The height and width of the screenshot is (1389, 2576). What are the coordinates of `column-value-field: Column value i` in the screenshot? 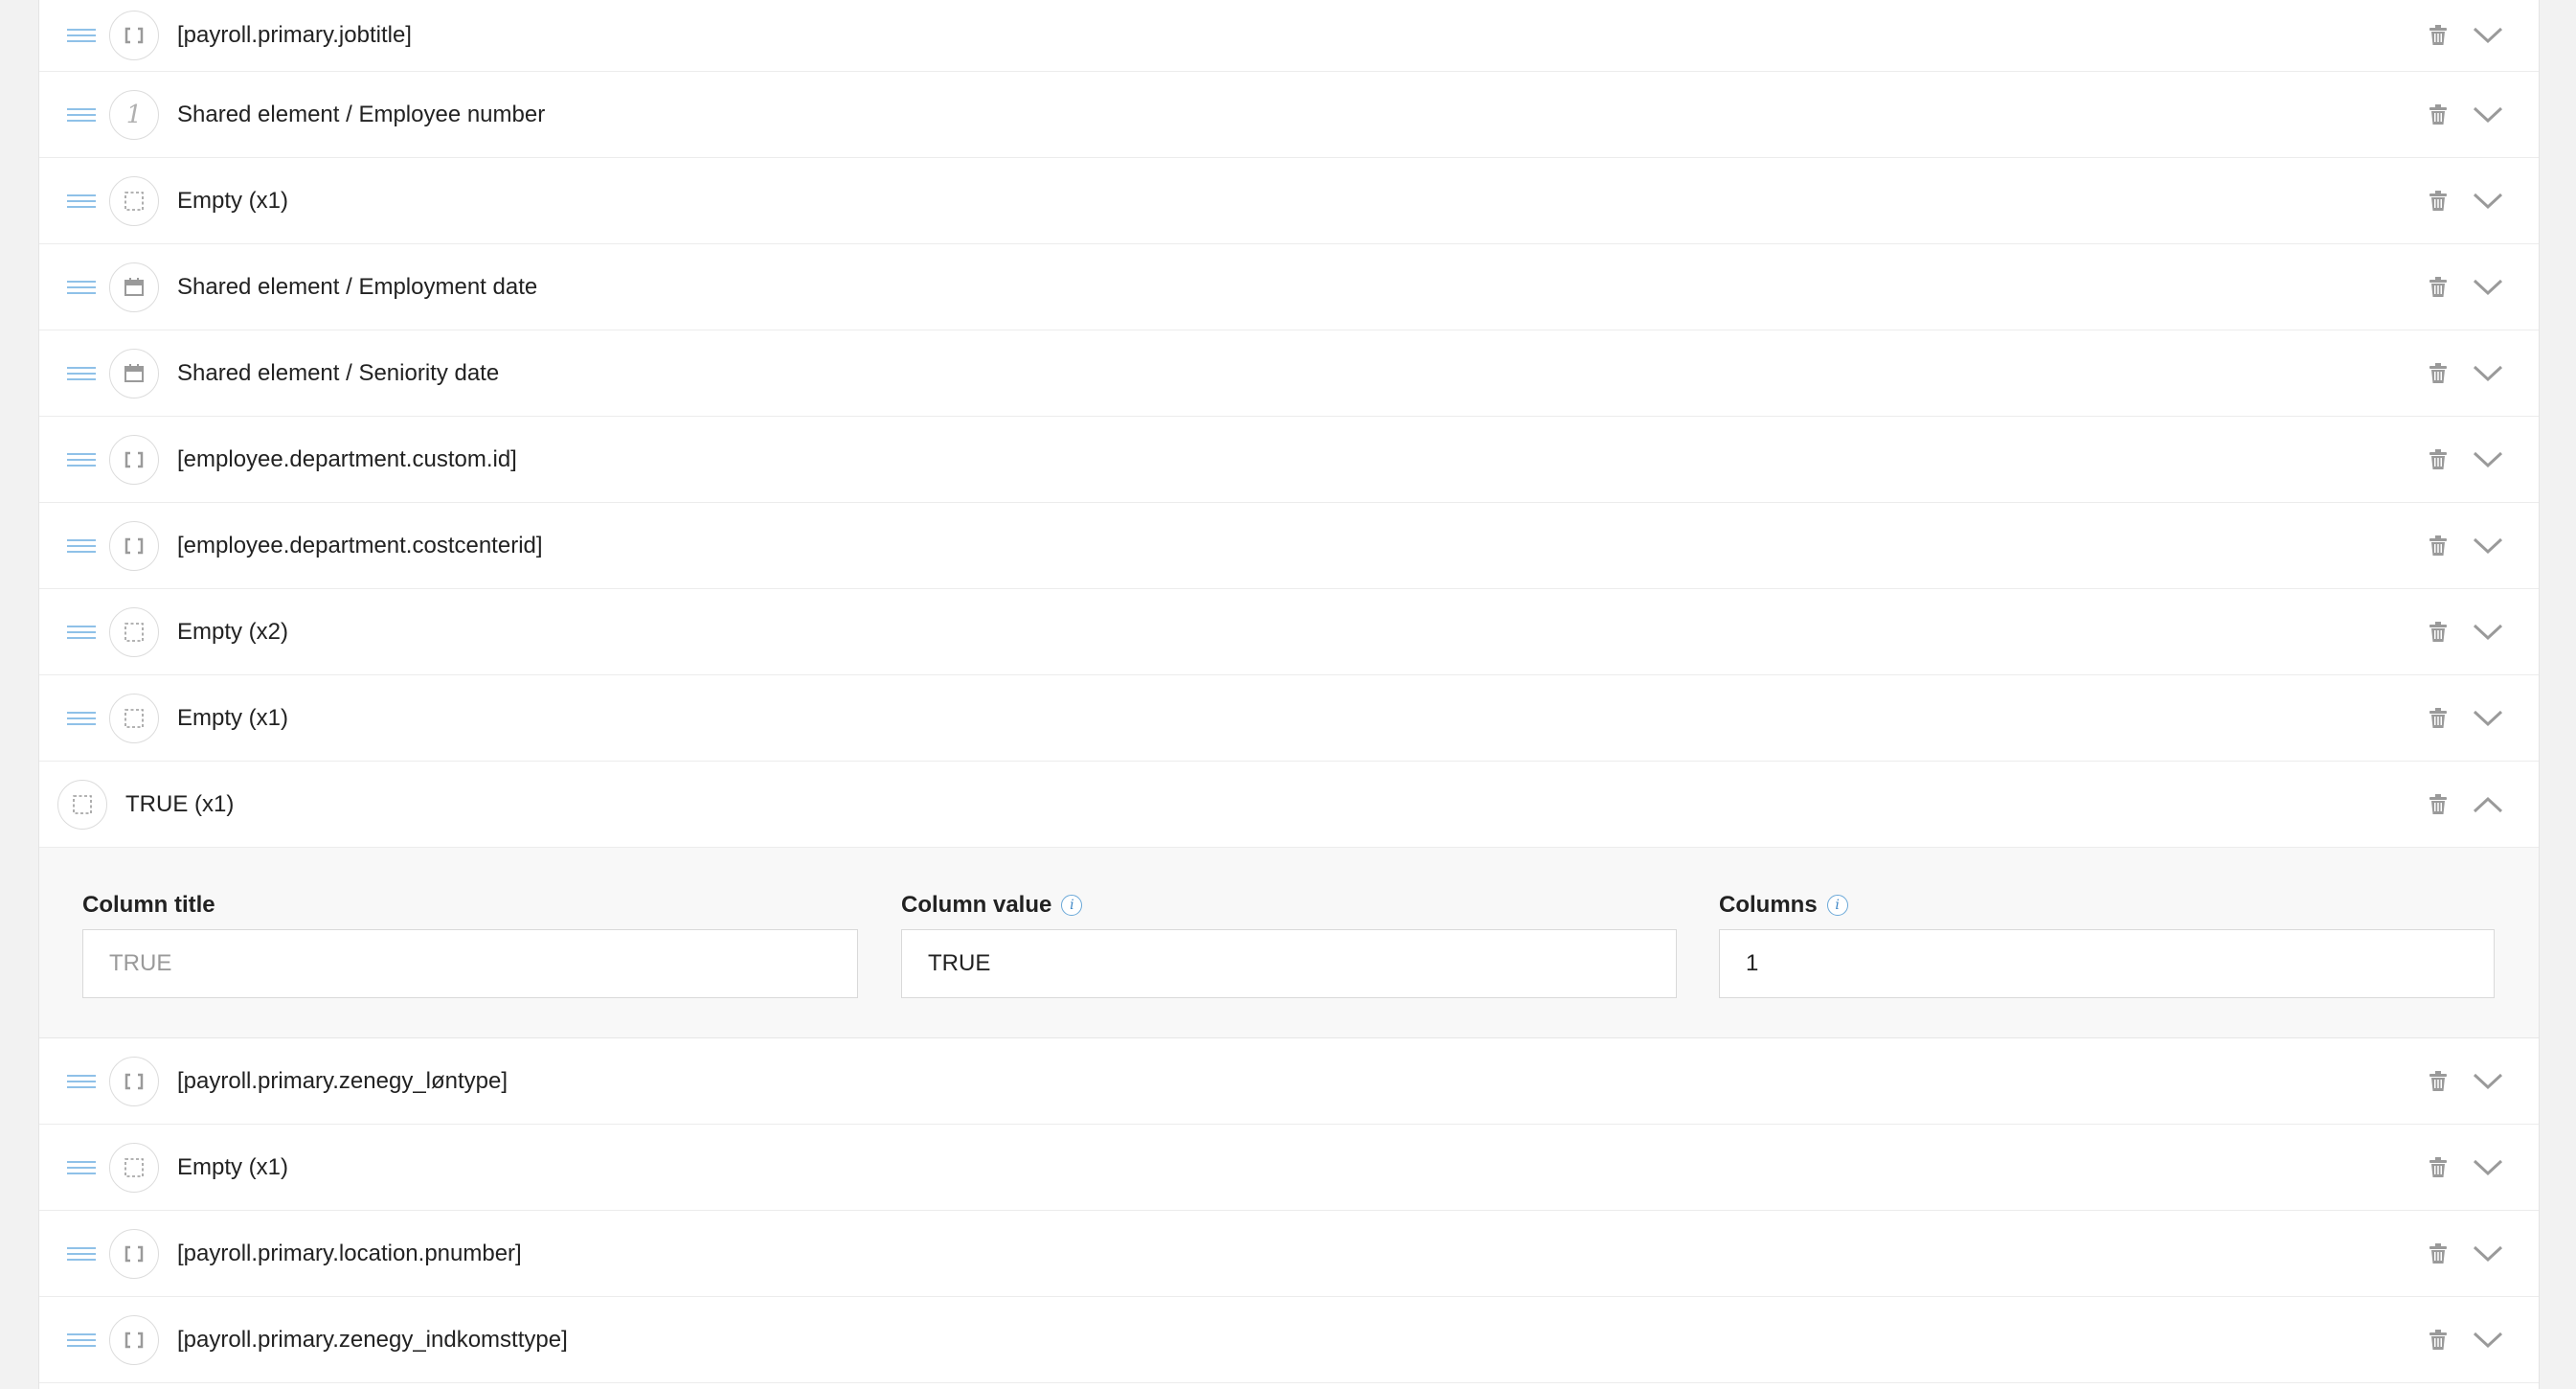 It's located at (1289, 944).